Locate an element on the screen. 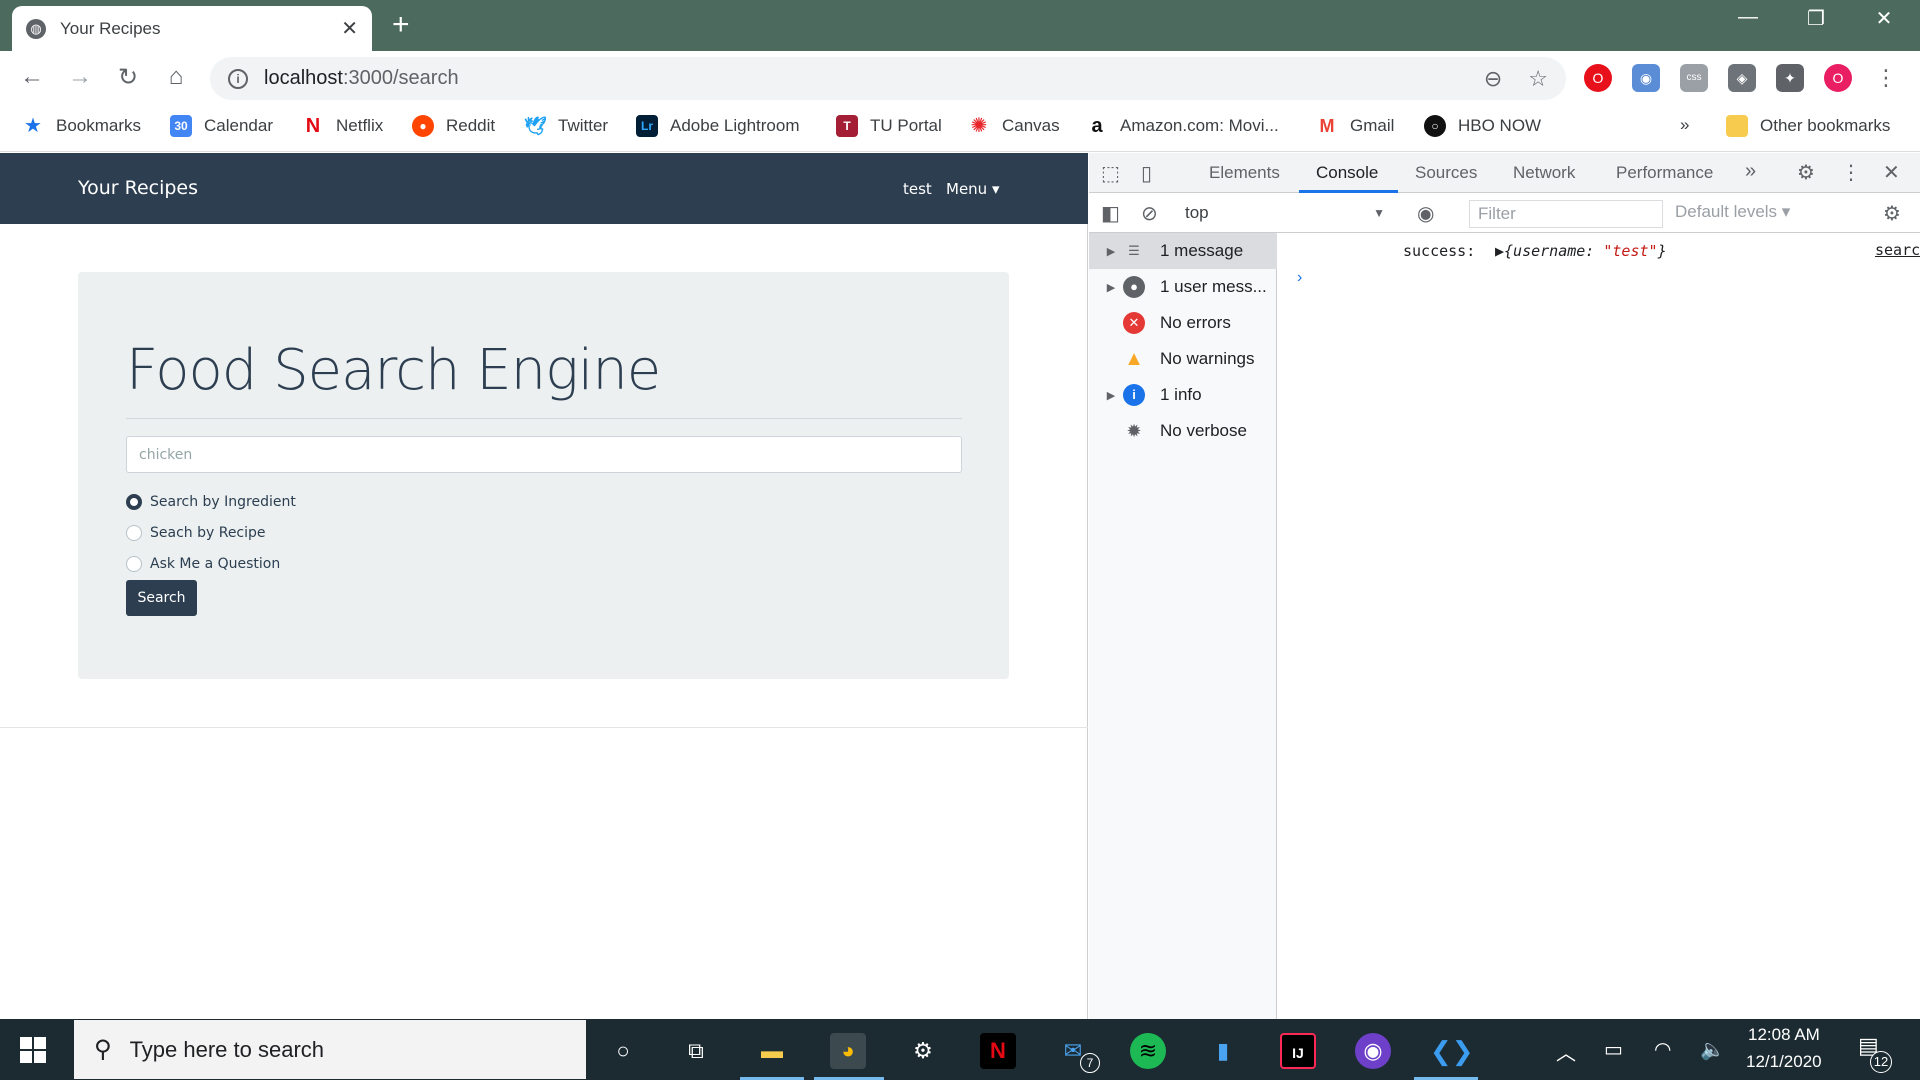 The width and height of the screenshot is (1920, 1080). css-extension-icon: css is located at coordinates (1694, 78).